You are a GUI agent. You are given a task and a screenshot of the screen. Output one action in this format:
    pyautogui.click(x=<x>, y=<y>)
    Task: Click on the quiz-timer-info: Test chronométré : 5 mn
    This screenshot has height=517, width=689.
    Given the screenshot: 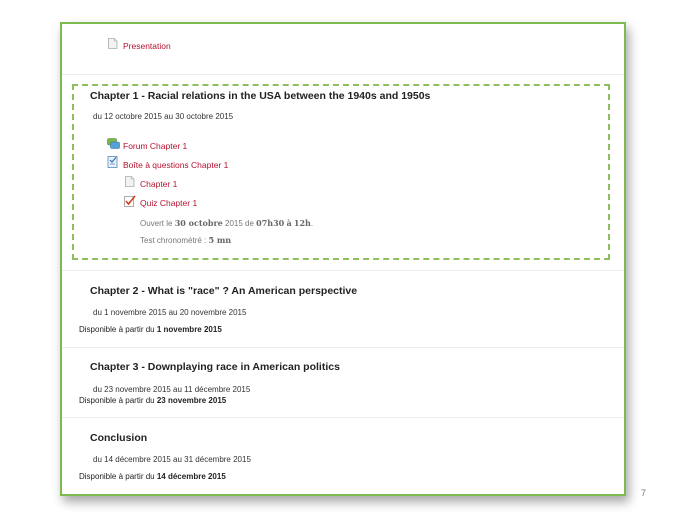 What is the action you would take?
    pyautogui.click(x=186, y=240)
    